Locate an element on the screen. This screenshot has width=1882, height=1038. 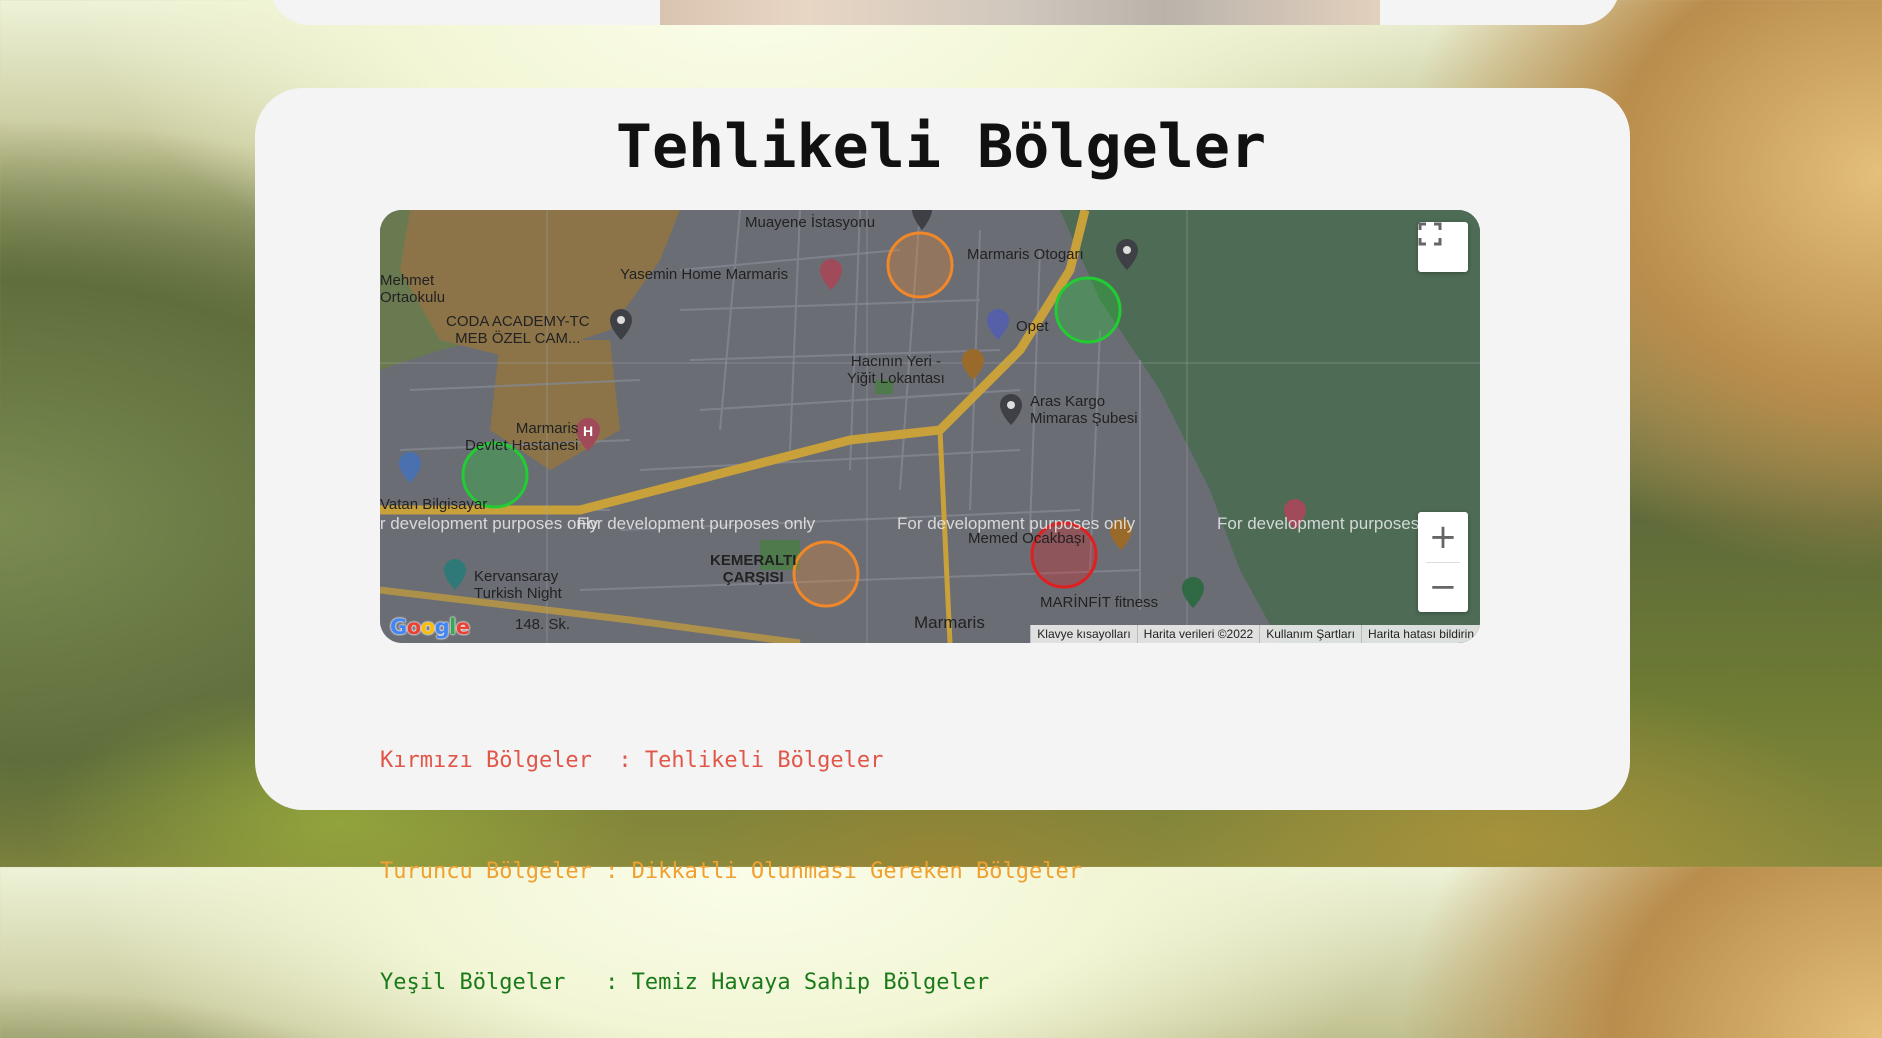
map-label: Marmaris Otogarı is located at coordinates (1025, 254).